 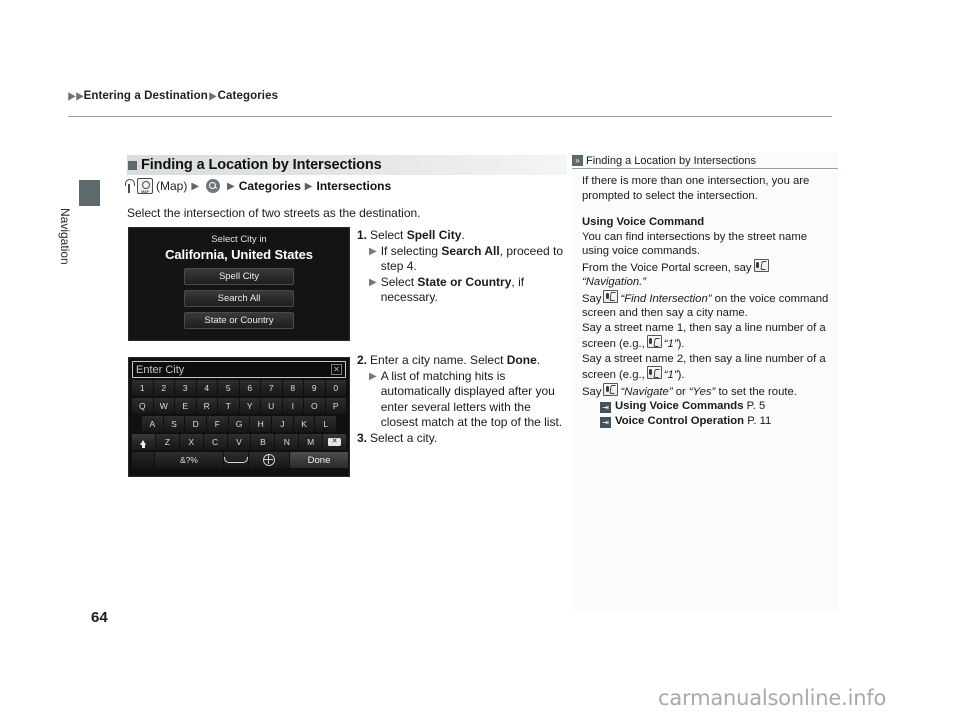 What do you see at coordinates (759, 420) in the screenshot?
I see `cross-reference-2-page: P. 11` at bounding box center [759, 420].